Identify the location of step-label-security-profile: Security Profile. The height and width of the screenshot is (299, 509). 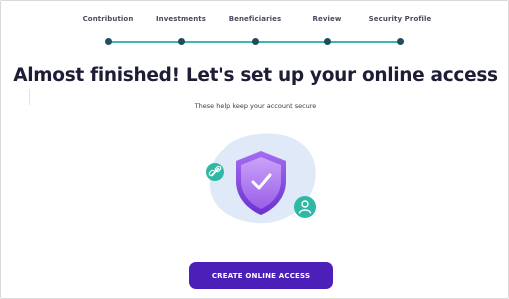
(400, 19).